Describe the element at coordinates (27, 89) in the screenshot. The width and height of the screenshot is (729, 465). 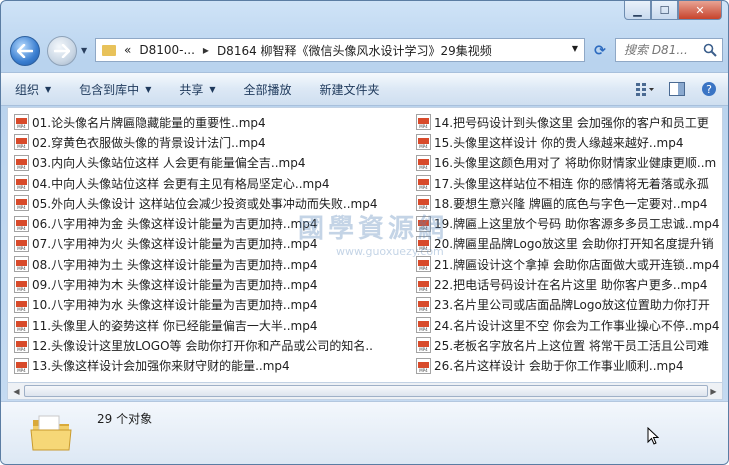
I see `organize-label: 组织` at that location.